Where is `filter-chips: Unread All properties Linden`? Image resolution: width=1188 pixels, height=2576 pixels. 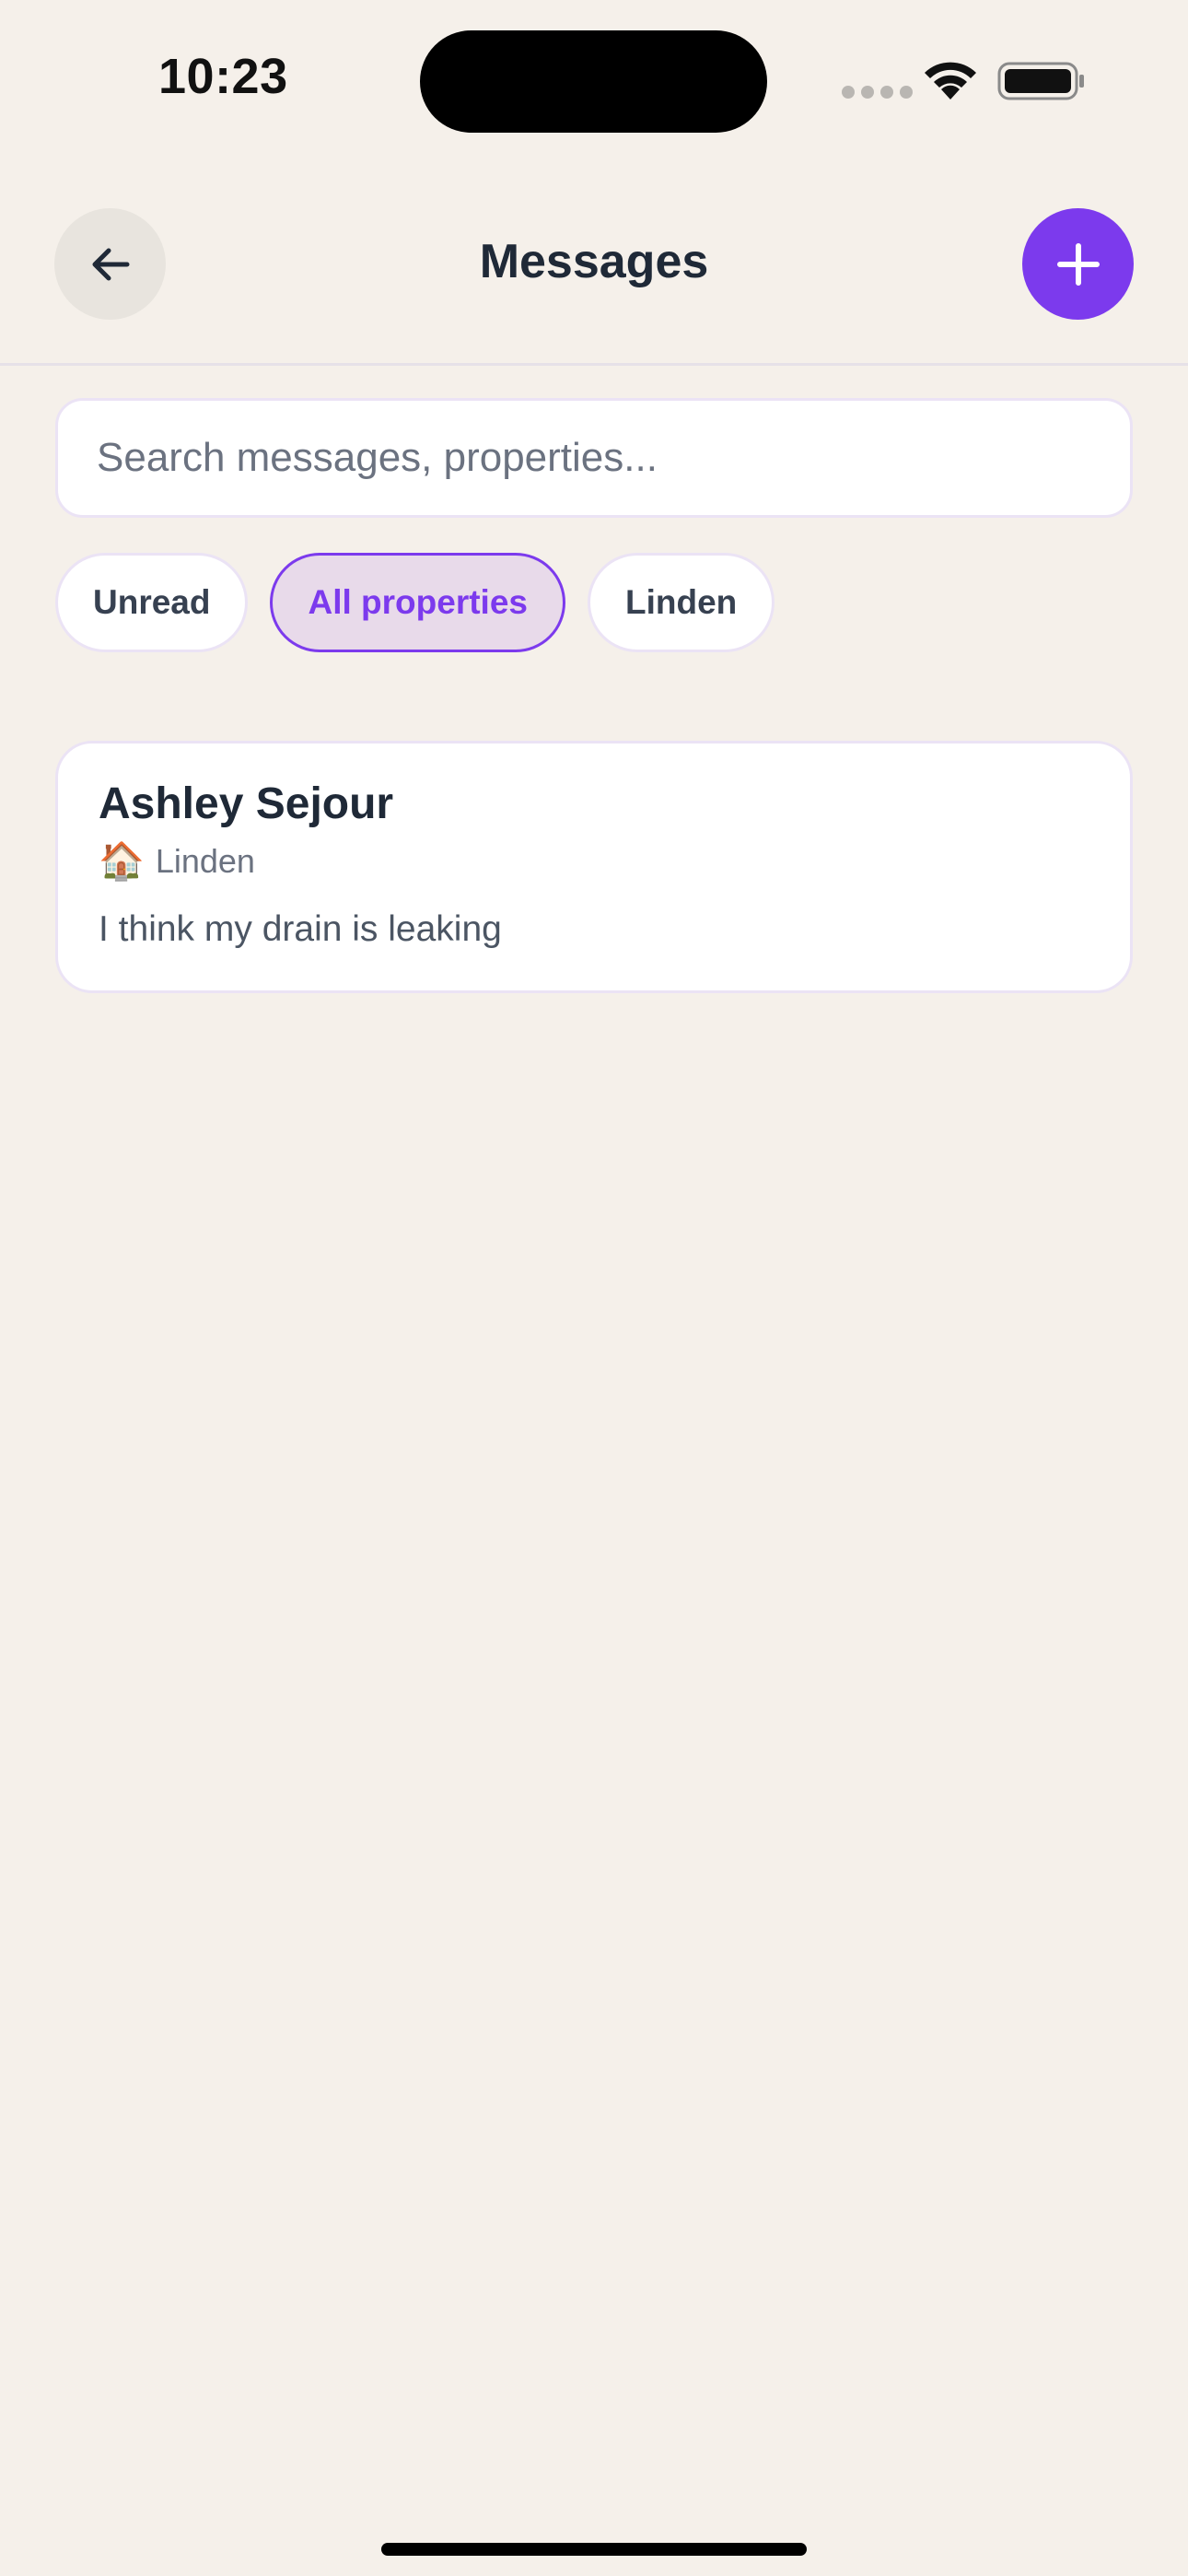
filter-chips: Unread All properties Linden is located at coordinates (415, 603).